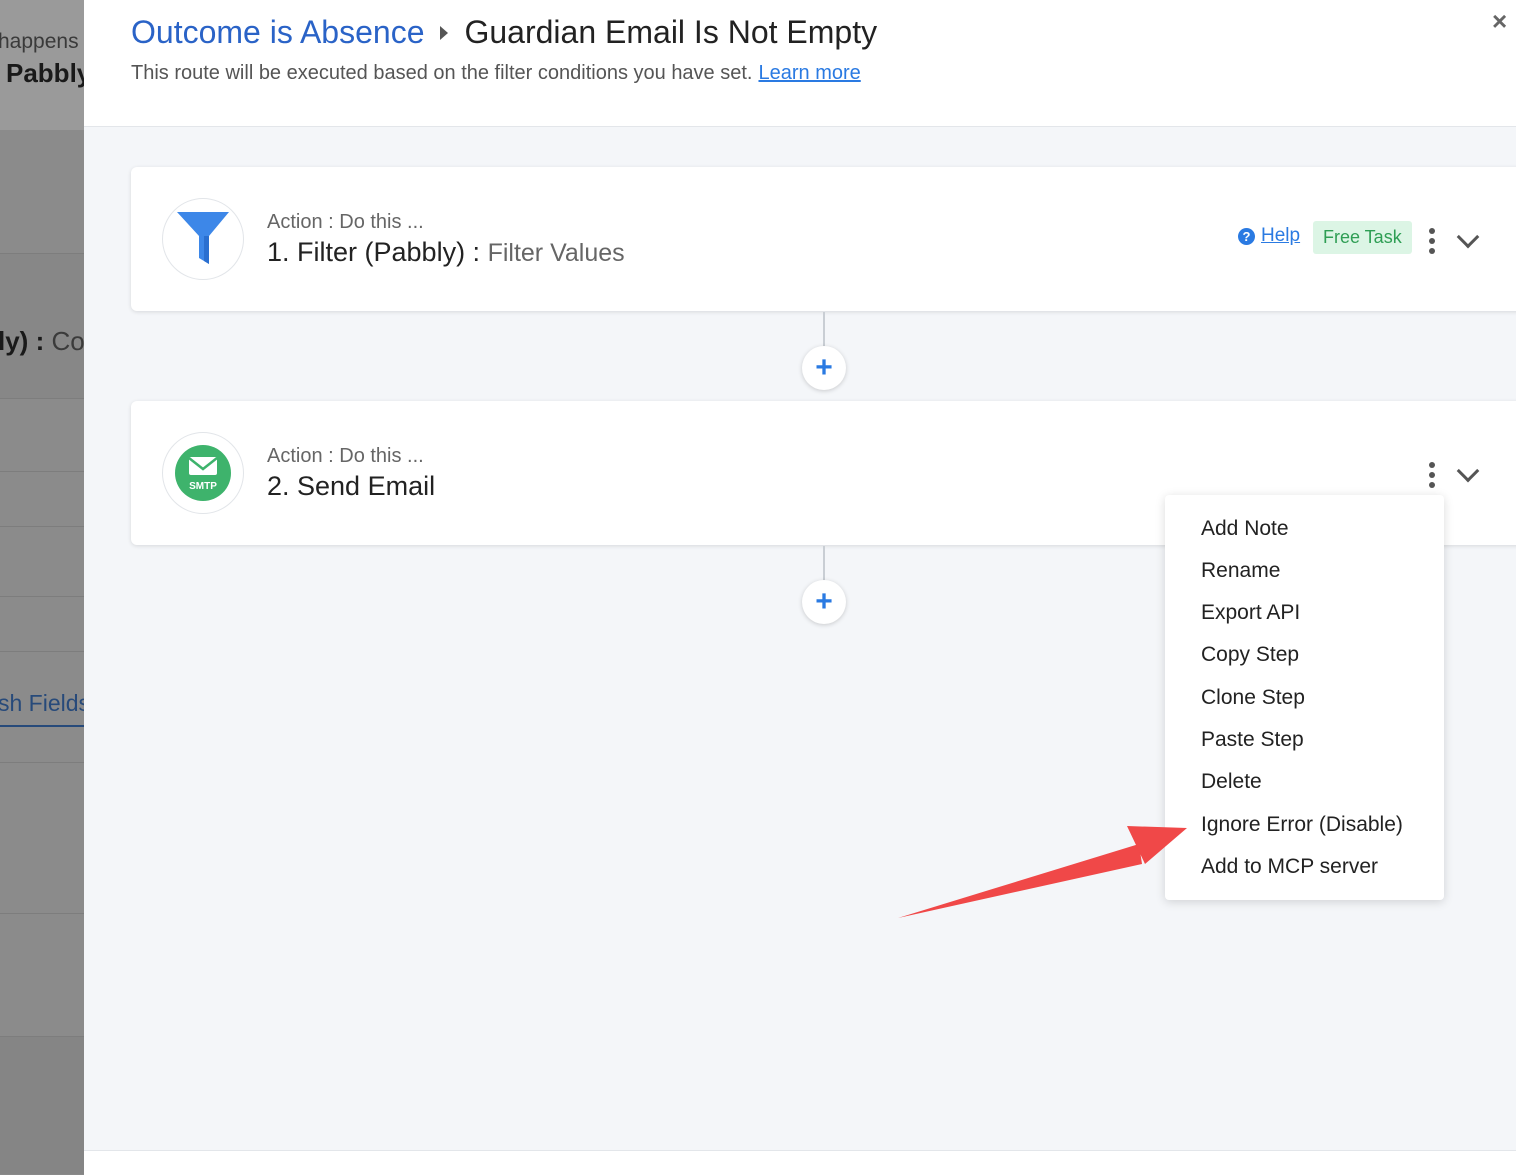  What do you see at coordinates (809, 73) in the screenshot?
I see `learn-more-link: Learn more` at bounding box center [809, 73].